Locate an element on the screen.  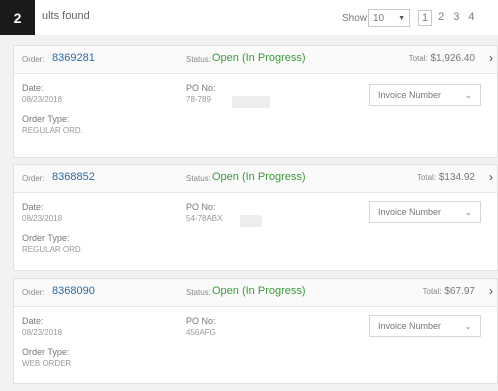
show-label: Show: is located at coordinates (356, 18).